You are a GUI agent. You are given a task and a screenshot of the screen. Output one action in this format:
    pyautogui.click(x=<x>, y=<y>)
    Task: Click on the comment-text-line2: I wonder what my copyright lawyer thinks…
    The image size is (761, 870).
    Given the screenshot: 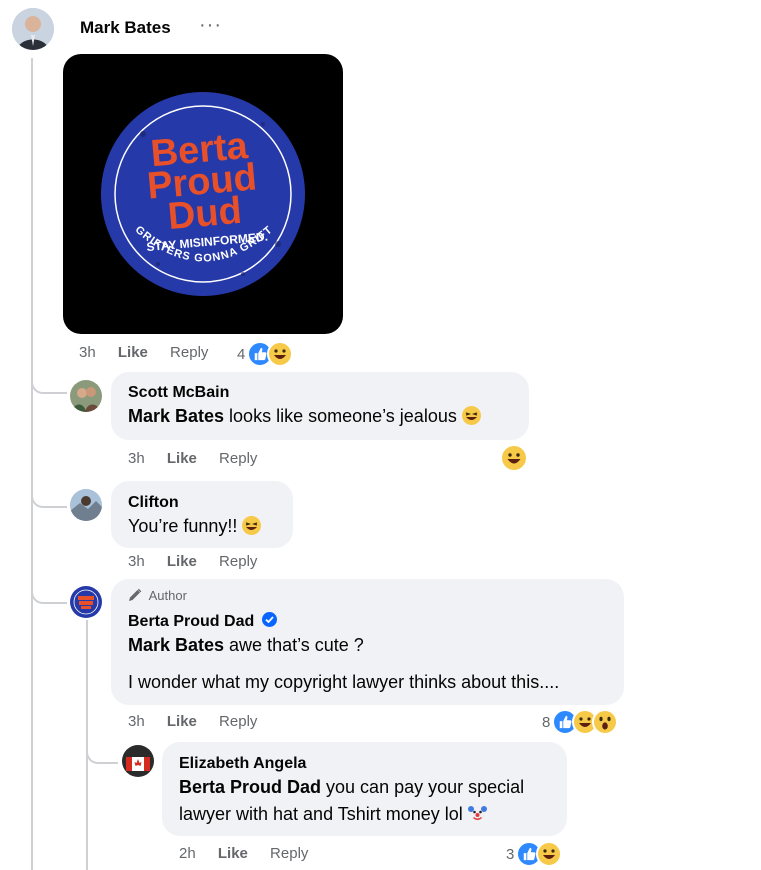 What is the action you would take?
    pyautogui.click(x=344, y=682)
    